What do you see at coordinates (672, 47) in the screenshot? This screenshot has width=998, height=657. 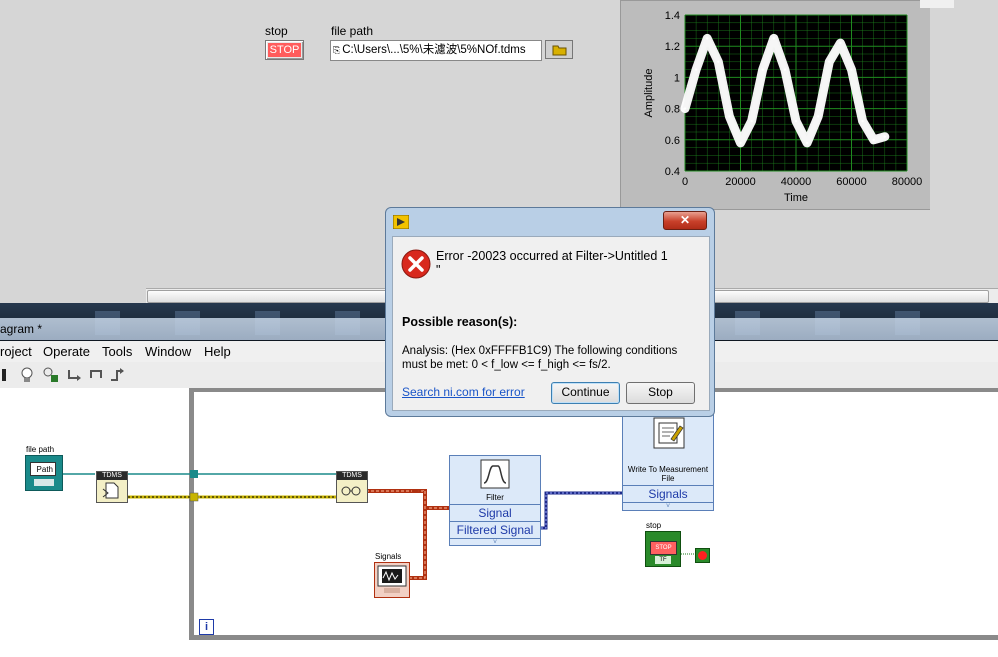 I see `y-tick-label: 1.2` at bounding box center [672, 47].